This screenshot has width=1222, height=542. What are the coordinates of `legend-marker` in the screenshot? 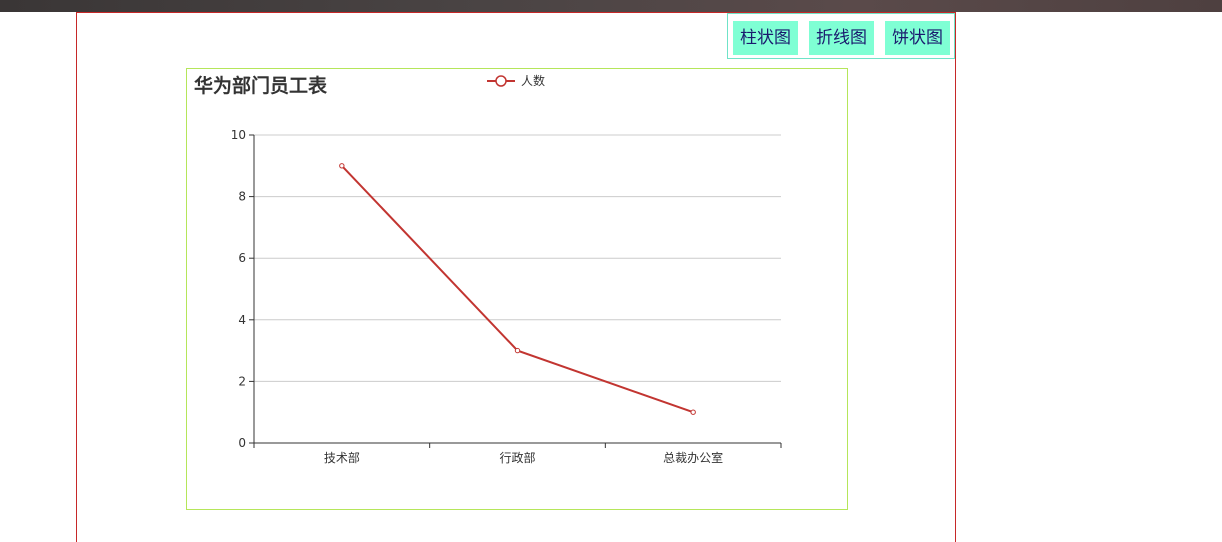 It's located at (501, 81).